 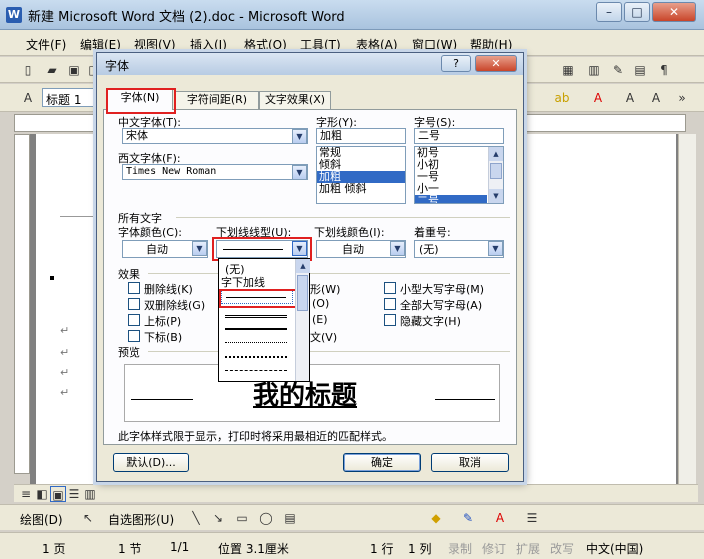 I want to click on style-input: 加粗, so click(x=361, y=136).